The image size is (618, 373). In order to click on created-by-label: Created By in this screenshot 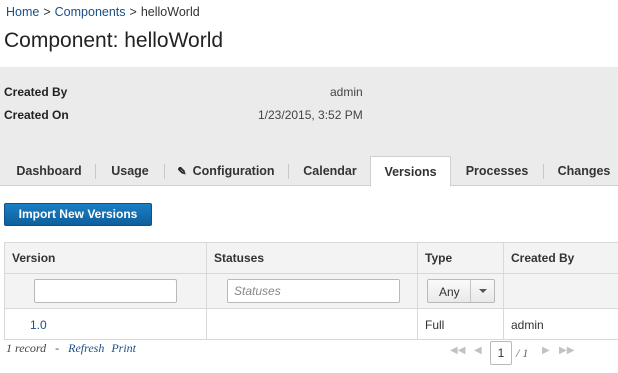, I will do `click(36, 92)`.